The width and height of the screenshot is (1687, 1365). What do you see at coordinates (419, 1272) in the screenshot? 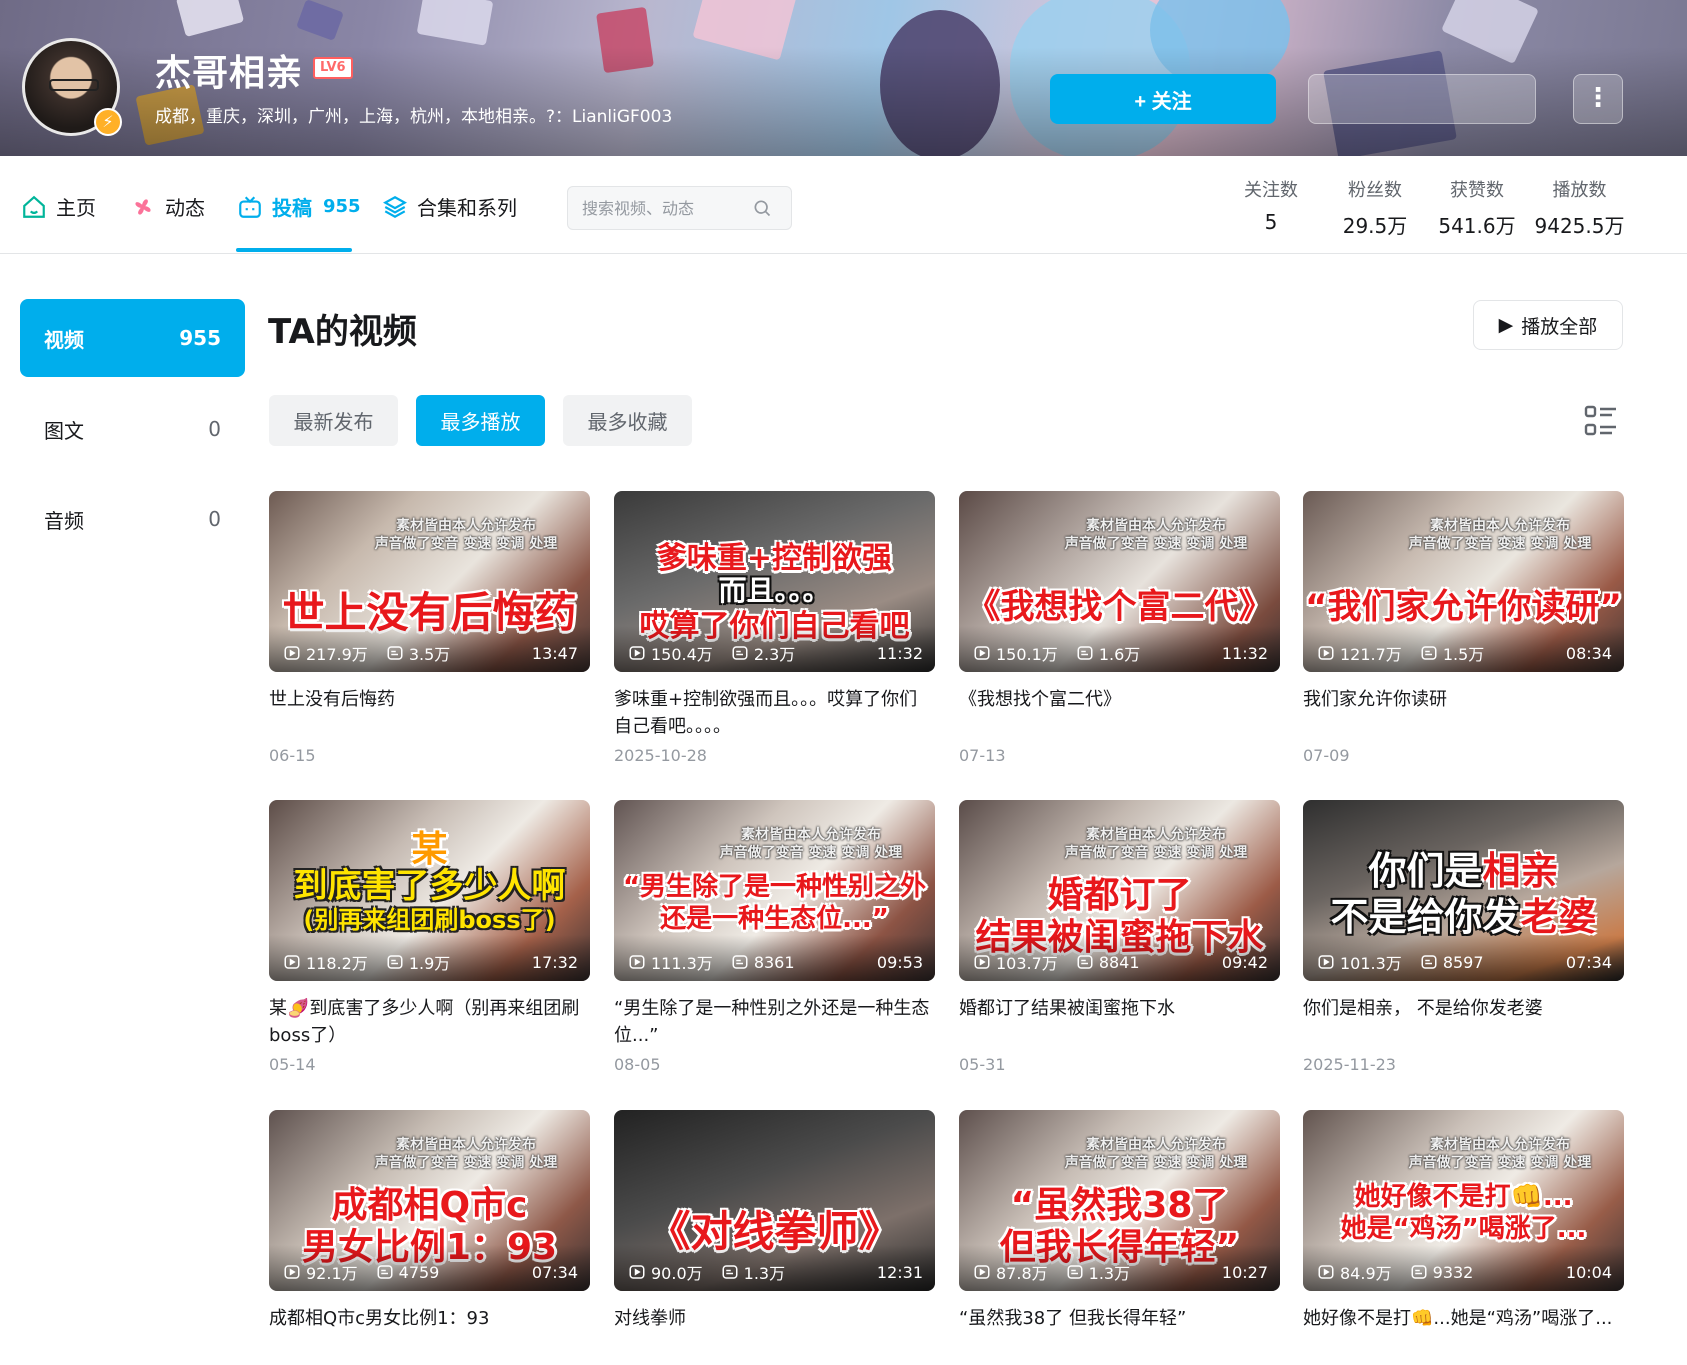
I see `danmaku-count: 4759` at bounding box center [419, 1272].